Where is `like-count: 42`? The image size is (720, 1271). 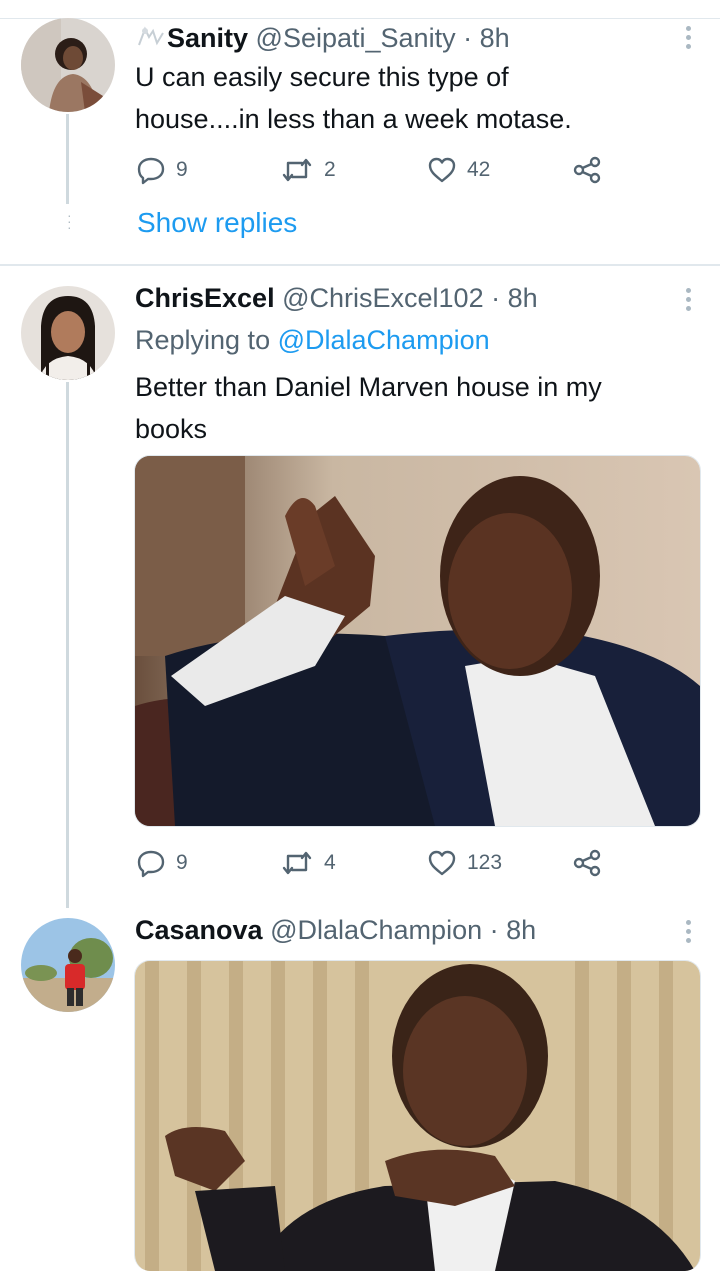 like-count: 42 is located at coordinates (479, 169).